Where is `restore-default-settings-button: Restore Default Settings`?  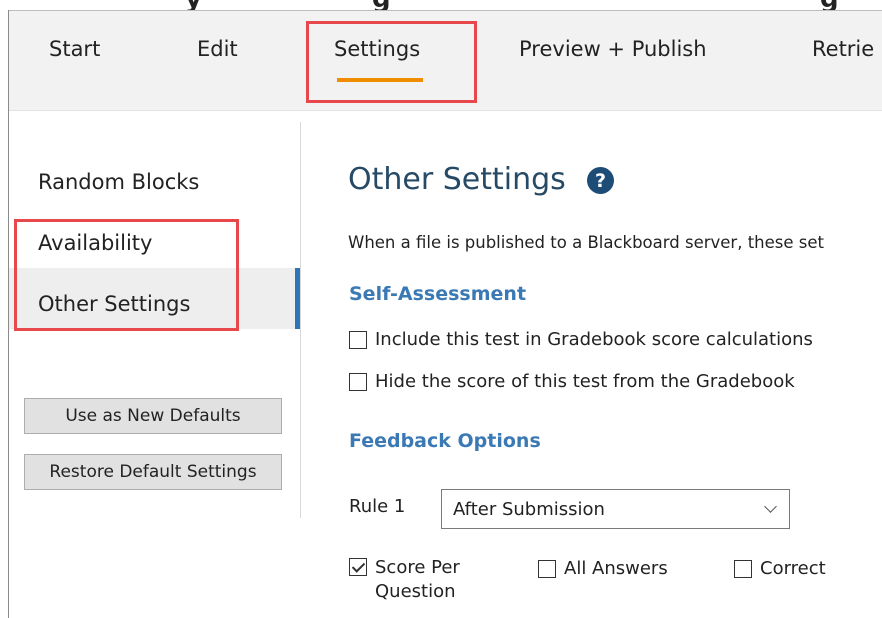
restore-default-settings-button: Restore Default Settings is located at coordinates (153, 472).